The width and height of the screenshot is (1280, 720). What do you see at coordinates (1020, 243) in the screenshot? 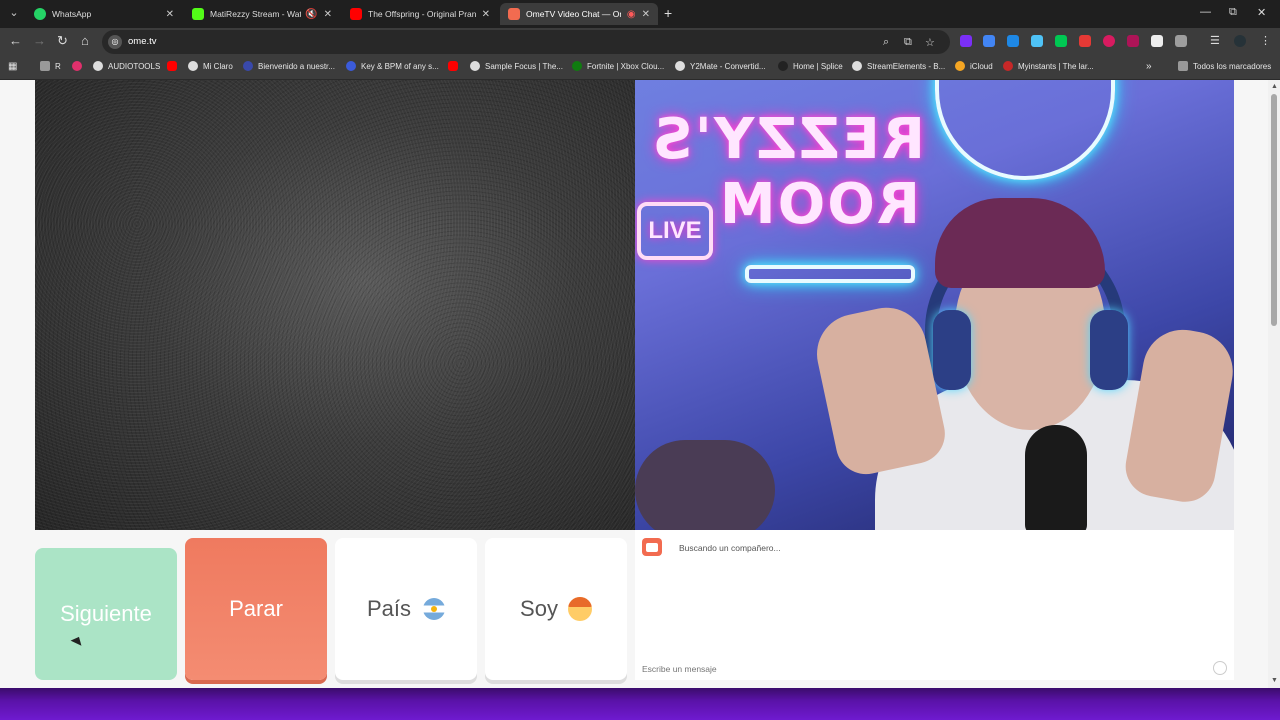
I see `cap` at bounding box center [1020, 243].